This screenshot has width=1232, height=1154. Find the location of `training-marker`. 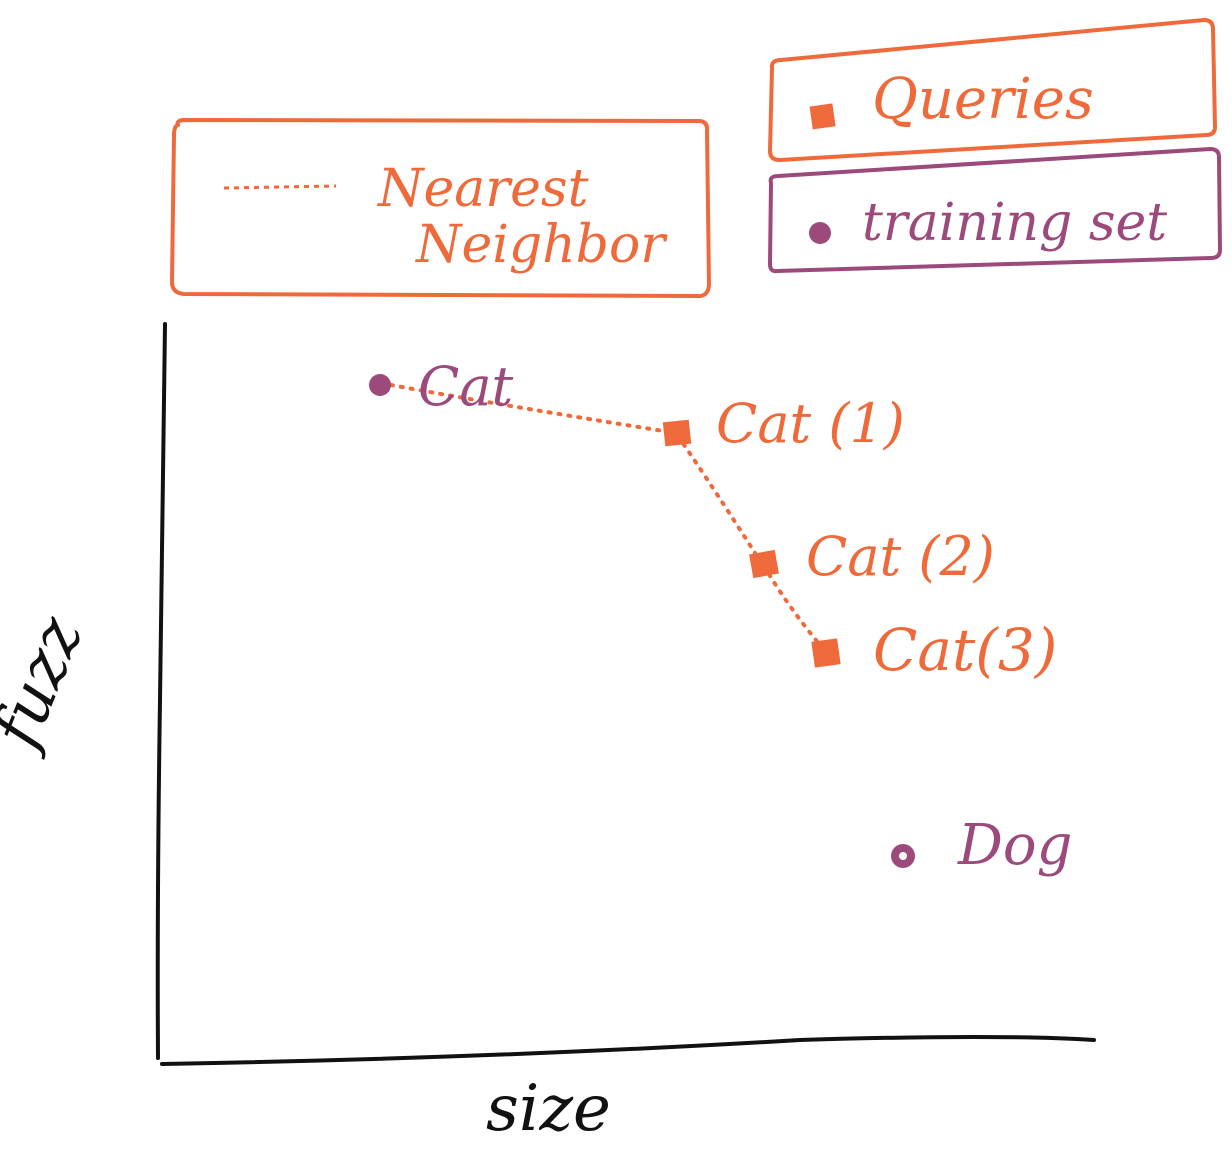

training-marker is located at coordinates (380, 385).